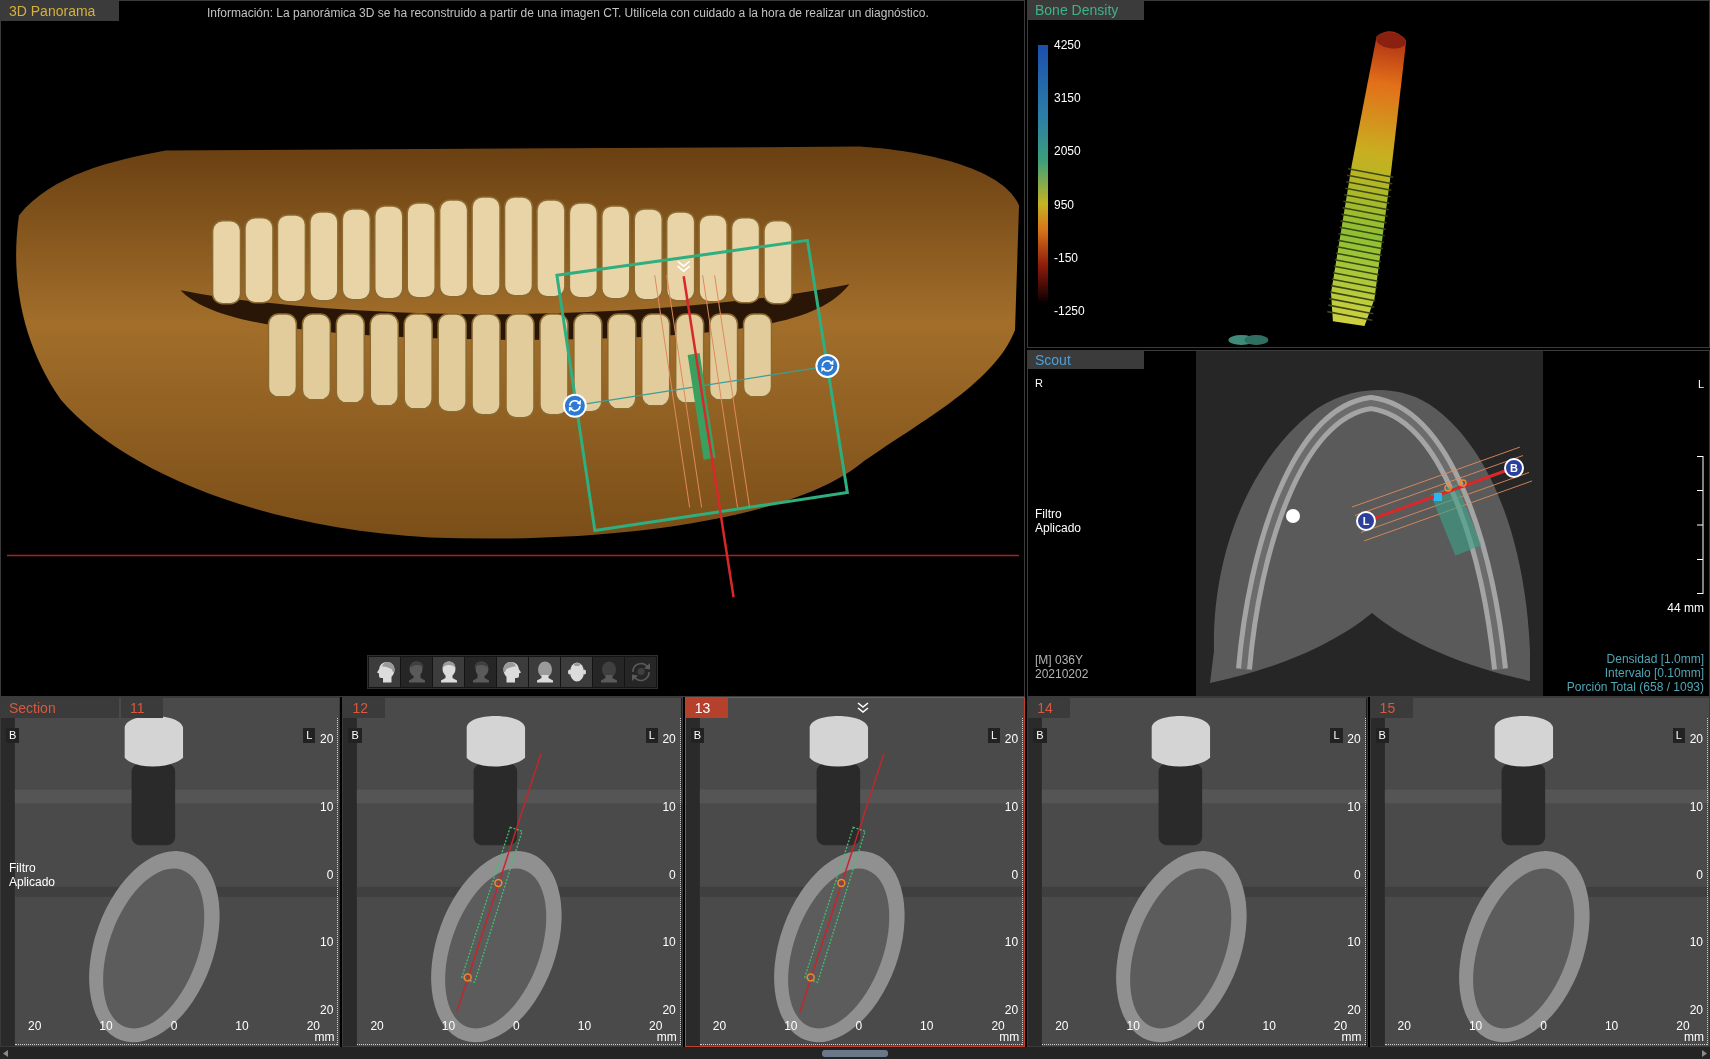 The width and height of the screenshot is (1710, 1059). Describe the element at coordinates (1655, 659) in the screenshot. I see `scan-stat: Densidad [1.0mm]` at that location.